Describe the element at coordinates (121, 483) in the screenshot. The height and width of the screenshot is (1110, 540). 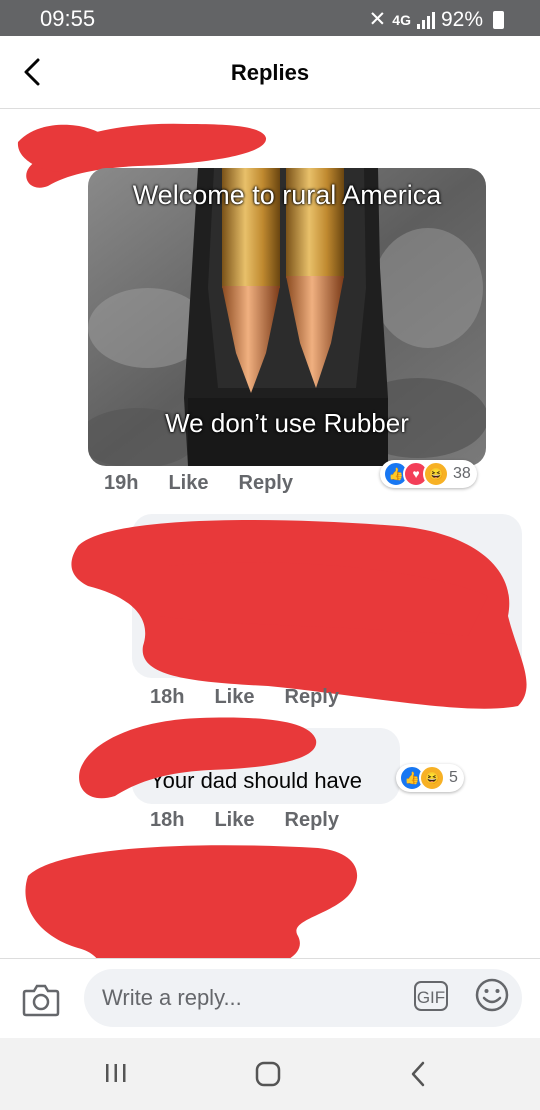
I see `comment-time: 19h` at that location.